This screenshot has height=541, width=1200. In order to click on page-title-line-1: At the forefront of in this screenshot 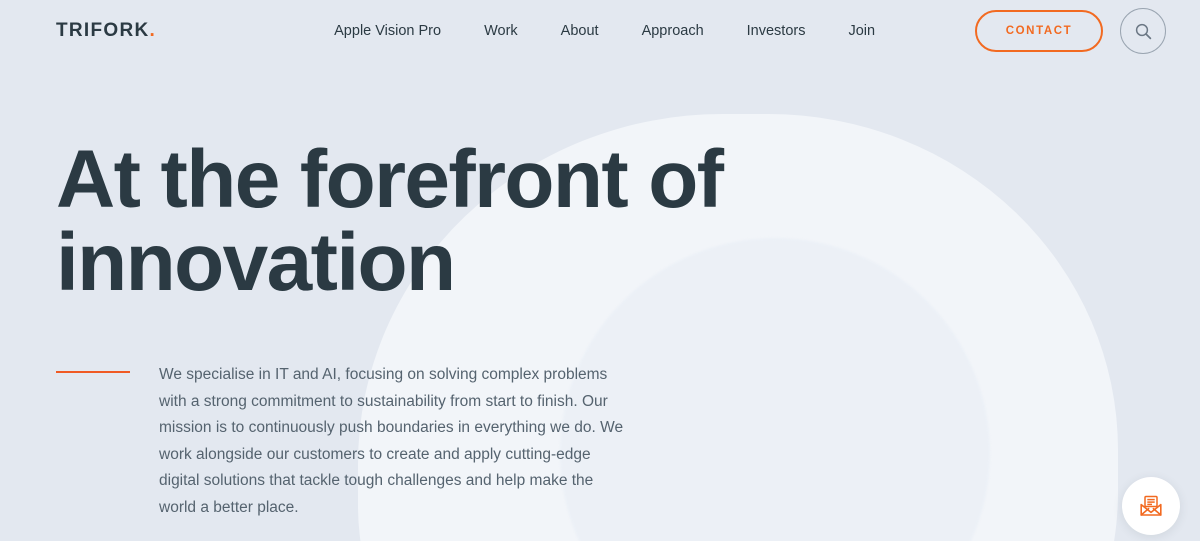, I will do `click(390, 179)`.